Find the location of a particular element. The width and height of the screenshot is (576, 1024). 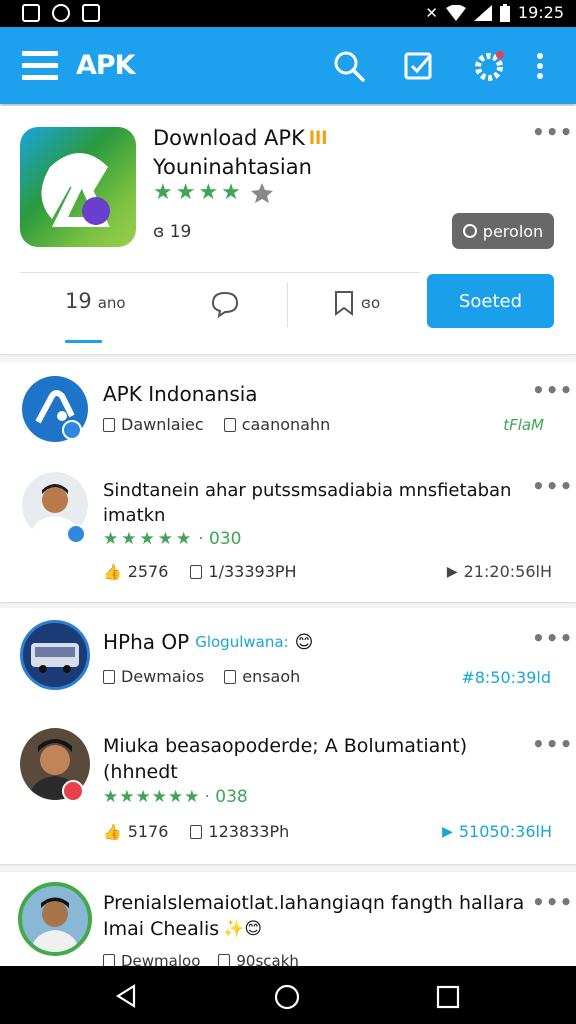

app-subtitle: Youninahtasian is located at coordinates (232, 167).